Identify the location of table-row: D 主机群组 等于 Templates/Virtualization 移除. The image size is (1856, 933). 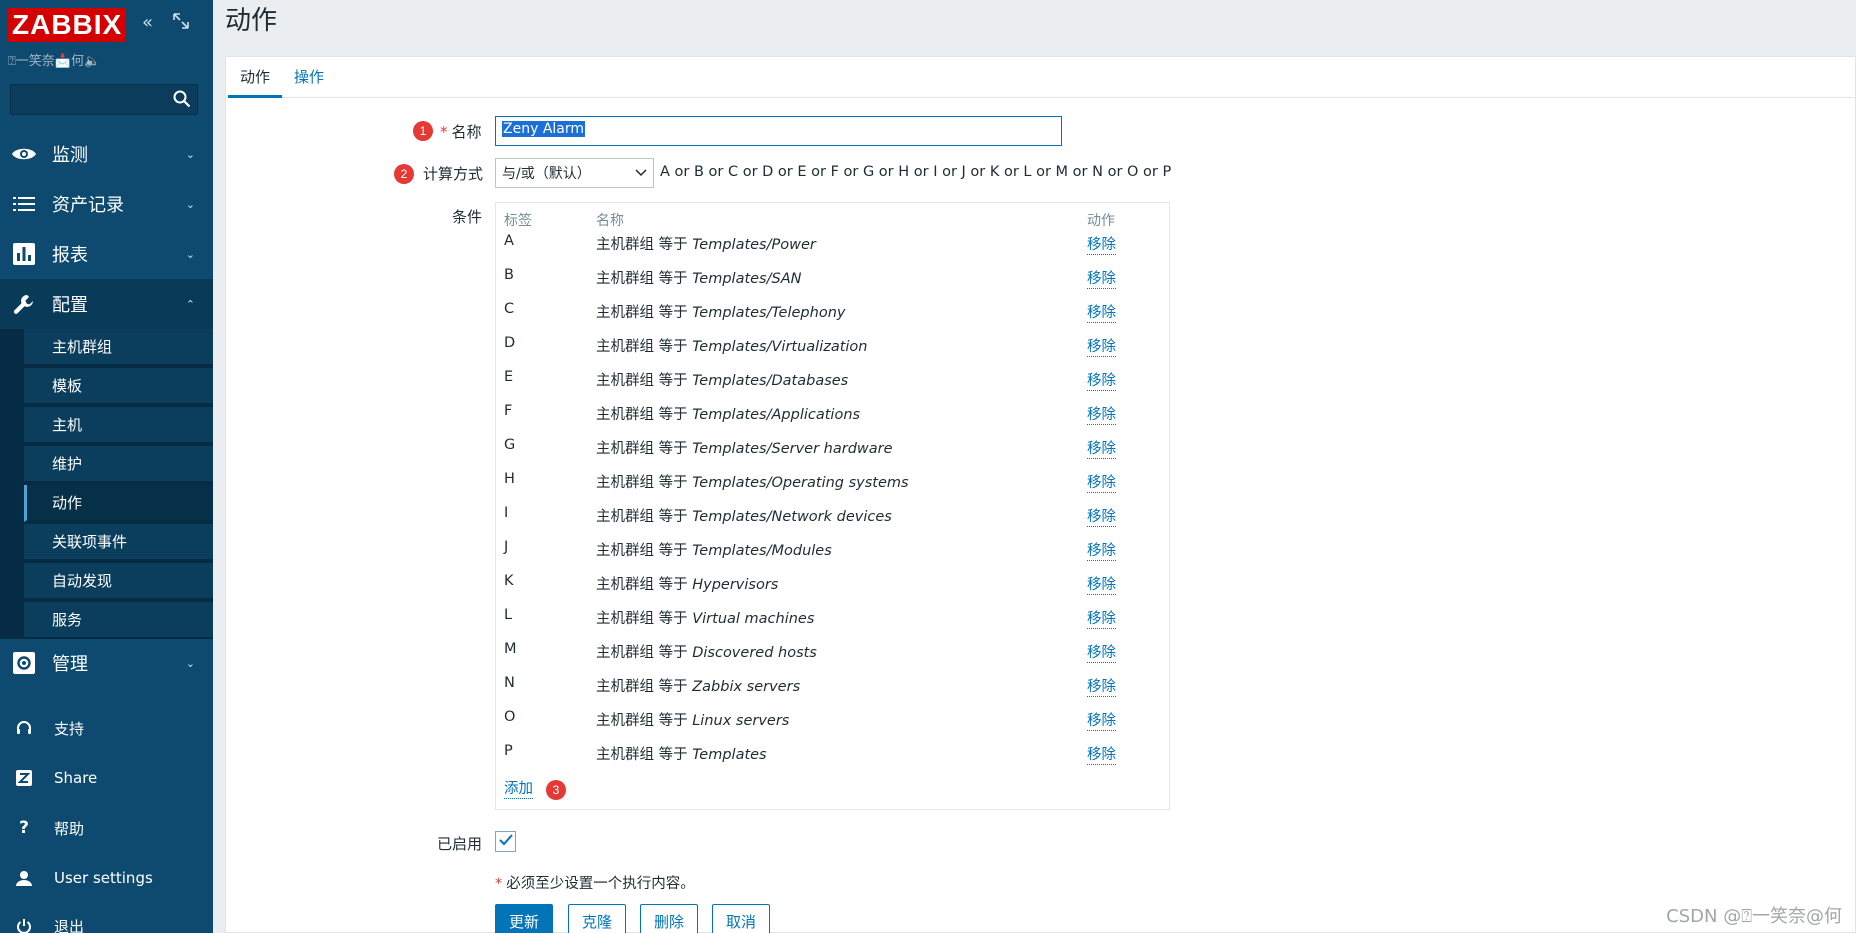
(832, 344).